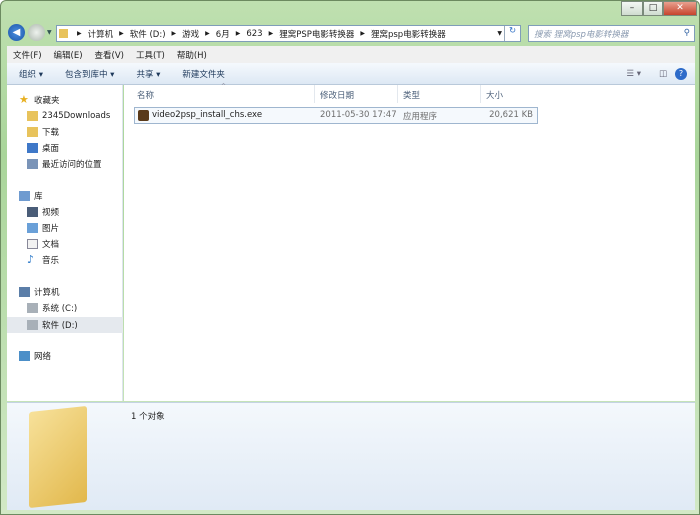  Describe the element at coordinates (143, 115) in the screenshot. I see `exe-icon` at that location.